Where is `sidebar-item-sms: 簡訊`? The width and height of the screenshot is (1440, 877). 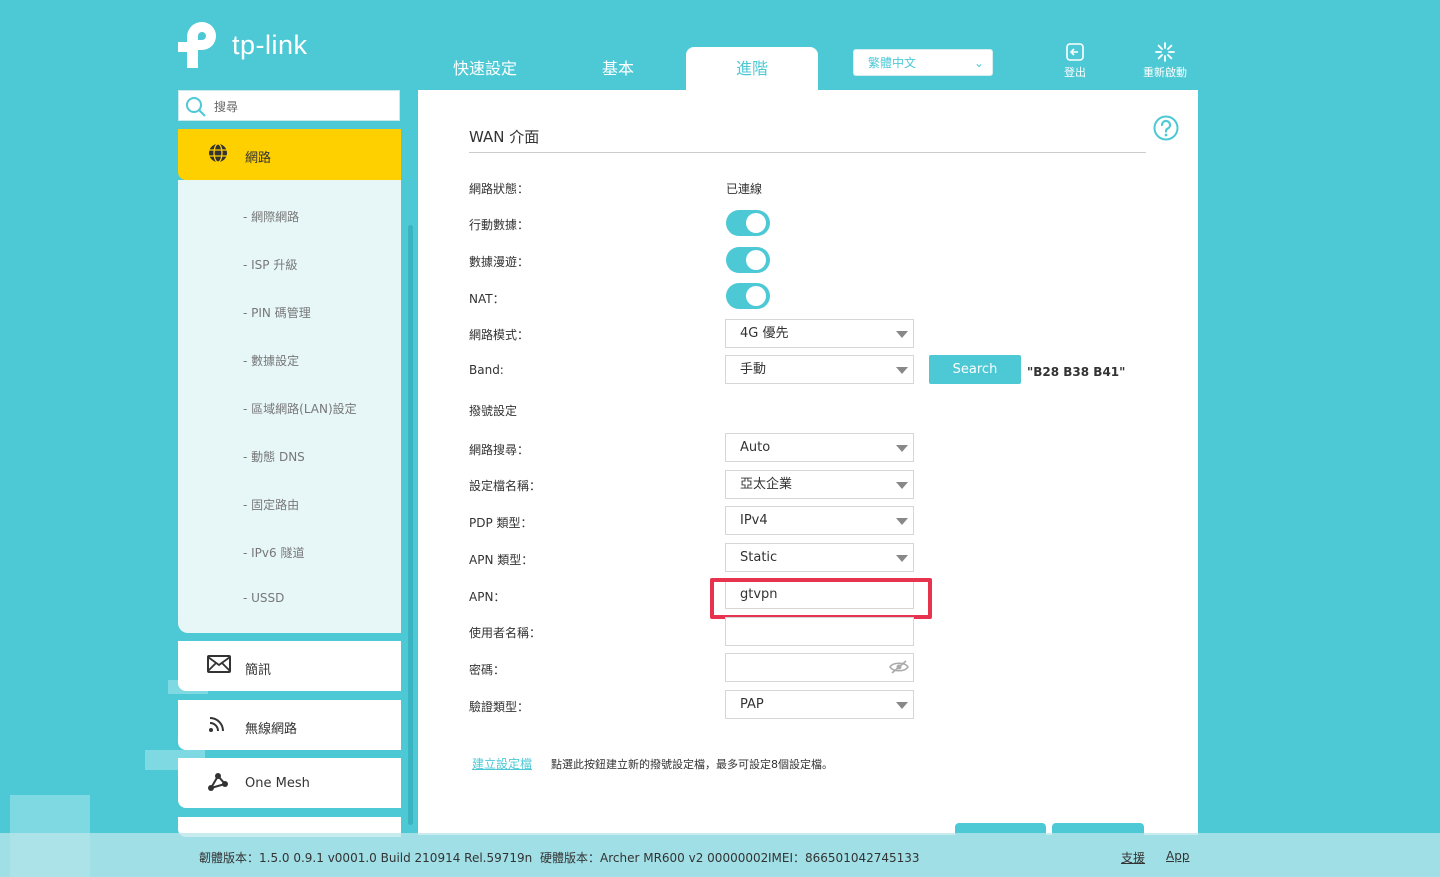 sidebar-item-sms: 簡訊 is located at coordinates (289, 666).